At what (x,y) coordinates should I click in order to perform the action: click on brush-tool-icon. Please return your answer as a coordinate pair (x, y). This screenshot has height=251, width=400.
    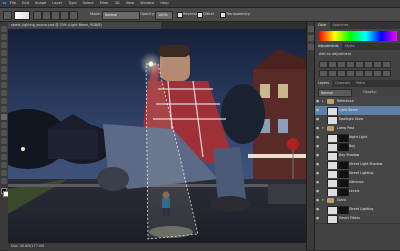
    Looking at the image, I should click on (4, 85).